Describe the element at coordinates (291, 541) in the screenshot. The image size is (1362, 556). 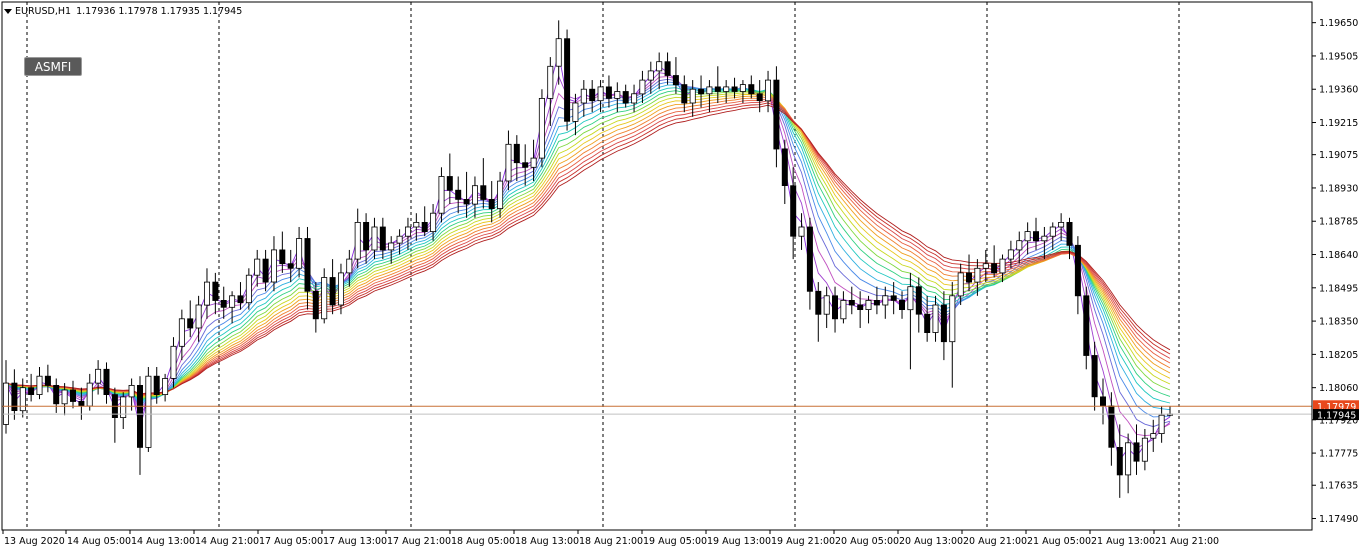
I see `x-tick-label: 17 Aug 05:00` at that location.